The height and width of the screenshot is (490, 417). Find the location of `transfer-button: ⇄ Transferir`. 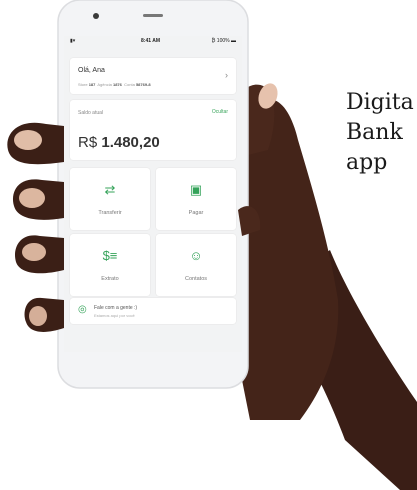

transfer-button: ⇄ Transferir is located at coordinates (110, 199).